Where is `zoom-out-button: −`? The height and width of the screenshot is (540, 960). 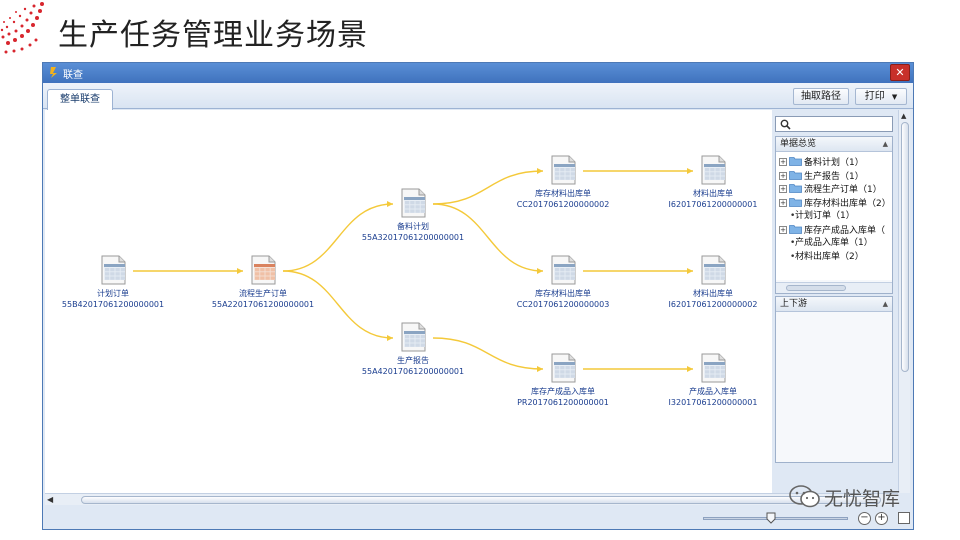
zoom-out-button: − is located at coordinates (864, 518).